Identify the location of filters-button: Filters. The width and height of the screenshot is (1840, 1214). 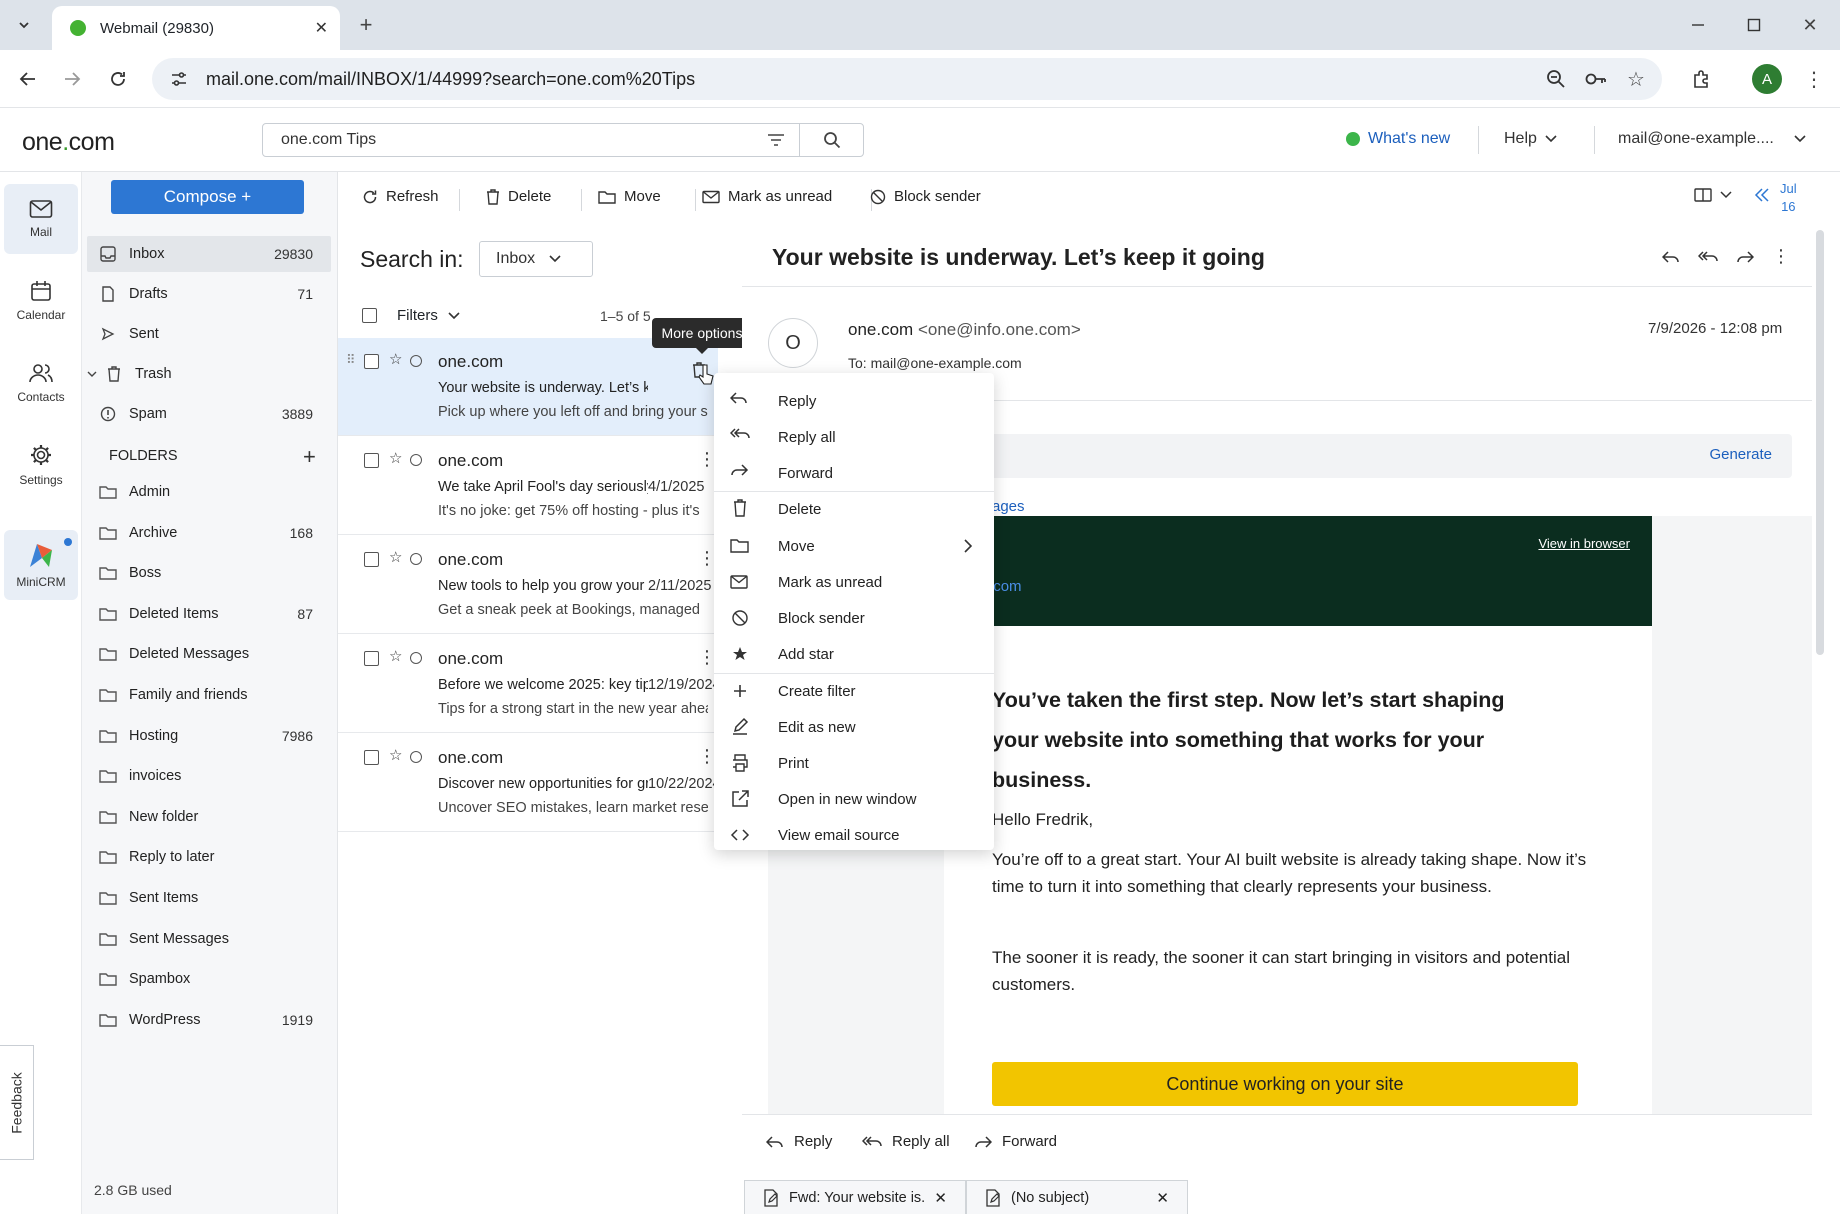
(417, 315).